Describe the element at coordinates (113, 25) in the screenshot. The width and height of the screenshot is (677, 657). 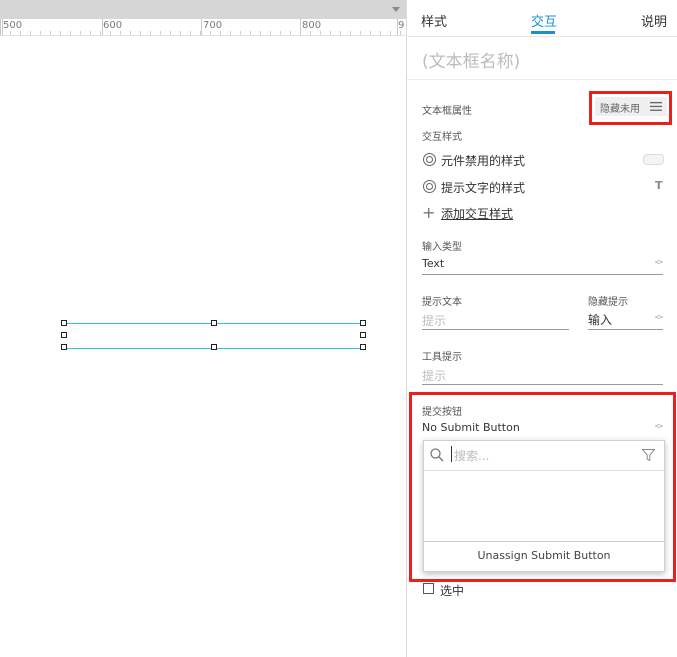
I see `ruler-label: 600` at that location.